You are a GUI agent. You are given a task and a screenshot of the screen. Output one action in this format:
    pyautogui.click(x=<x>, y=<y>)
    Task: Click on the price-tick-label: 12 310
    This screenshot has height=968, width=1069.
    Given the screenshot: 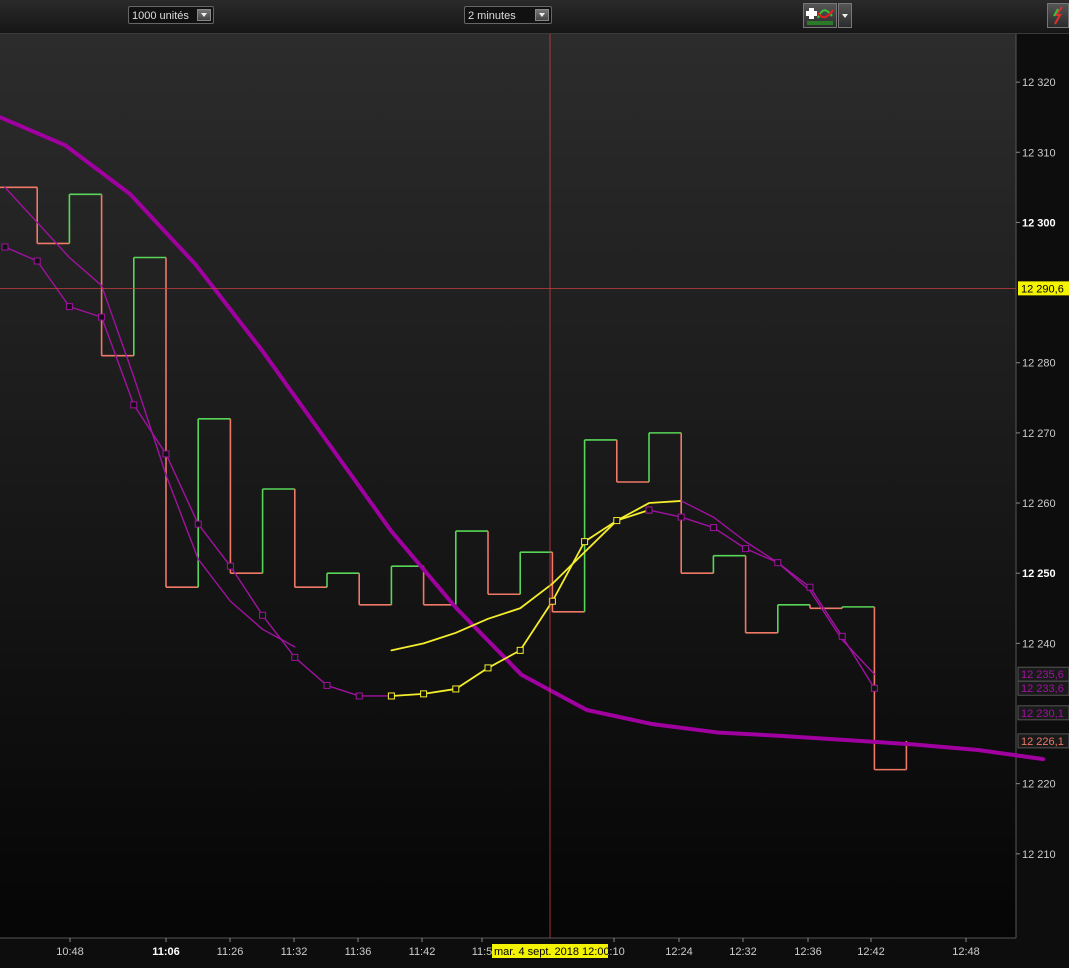 What is the action you would take?
    pyautogui.click(x=1039, y=153)
    